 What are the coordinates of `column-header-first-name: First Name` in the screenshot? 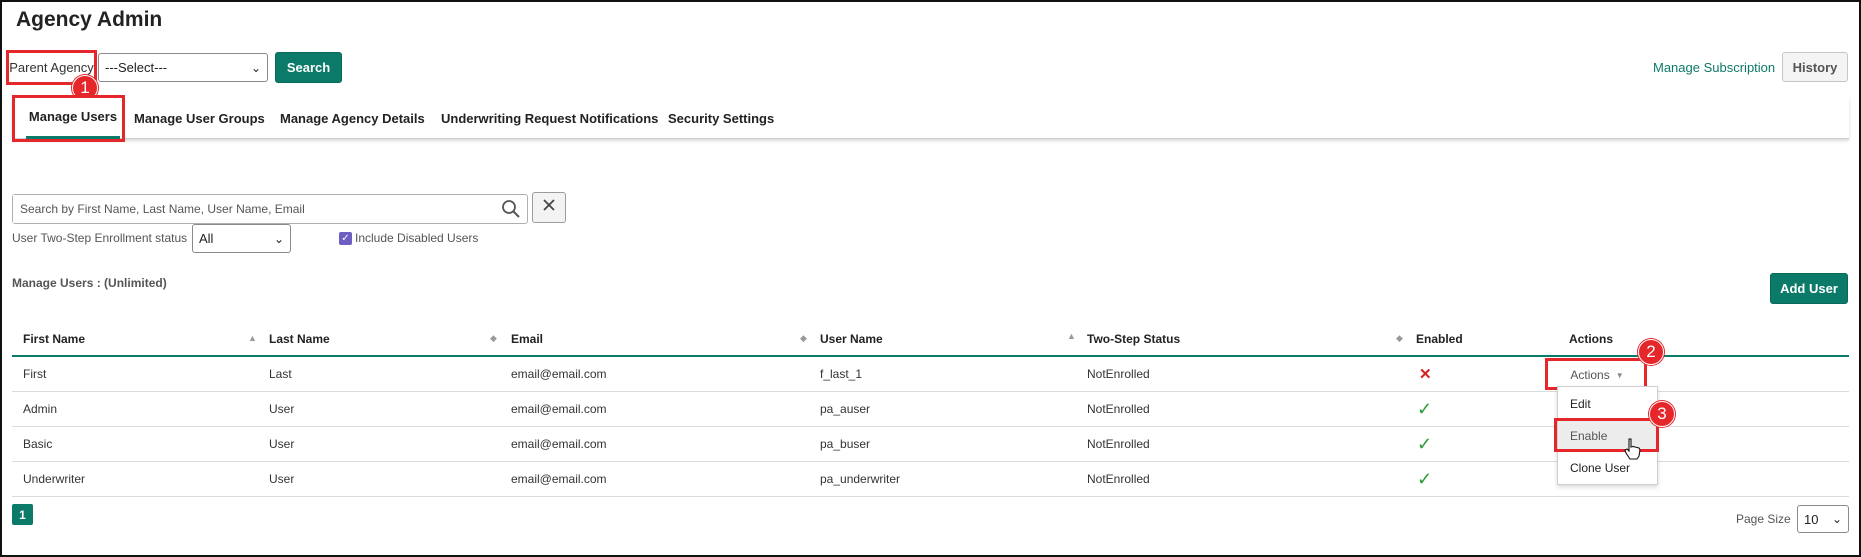 It's located at (54, 339).